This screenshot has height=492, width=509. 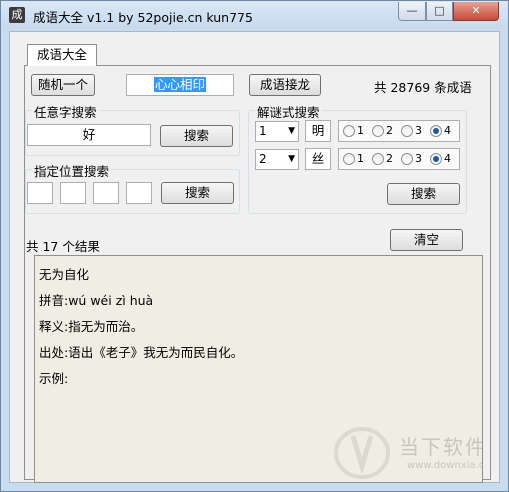 I want to click on close-button: ✕, so click(x=476, y=11).